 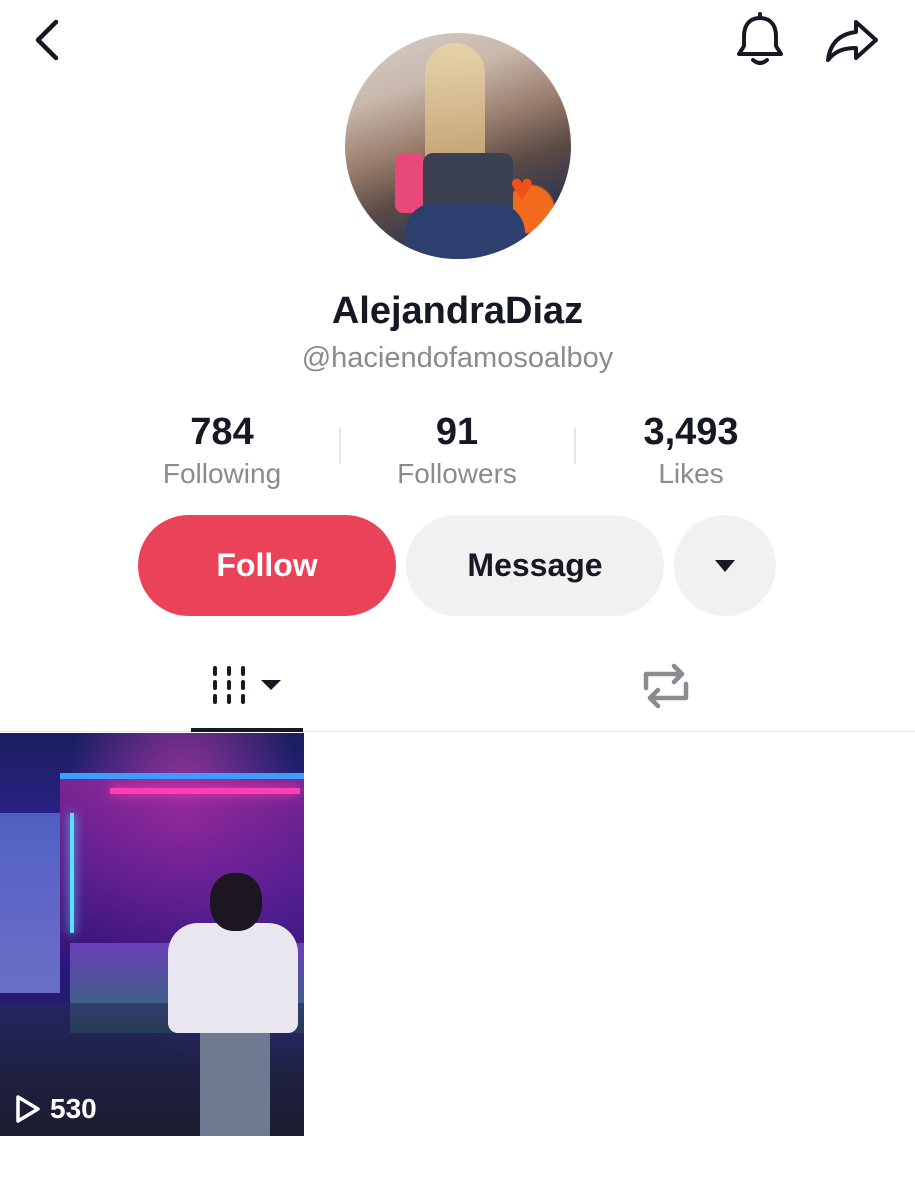 I want to click on avatar: ♥, so click(x=458, y=146).